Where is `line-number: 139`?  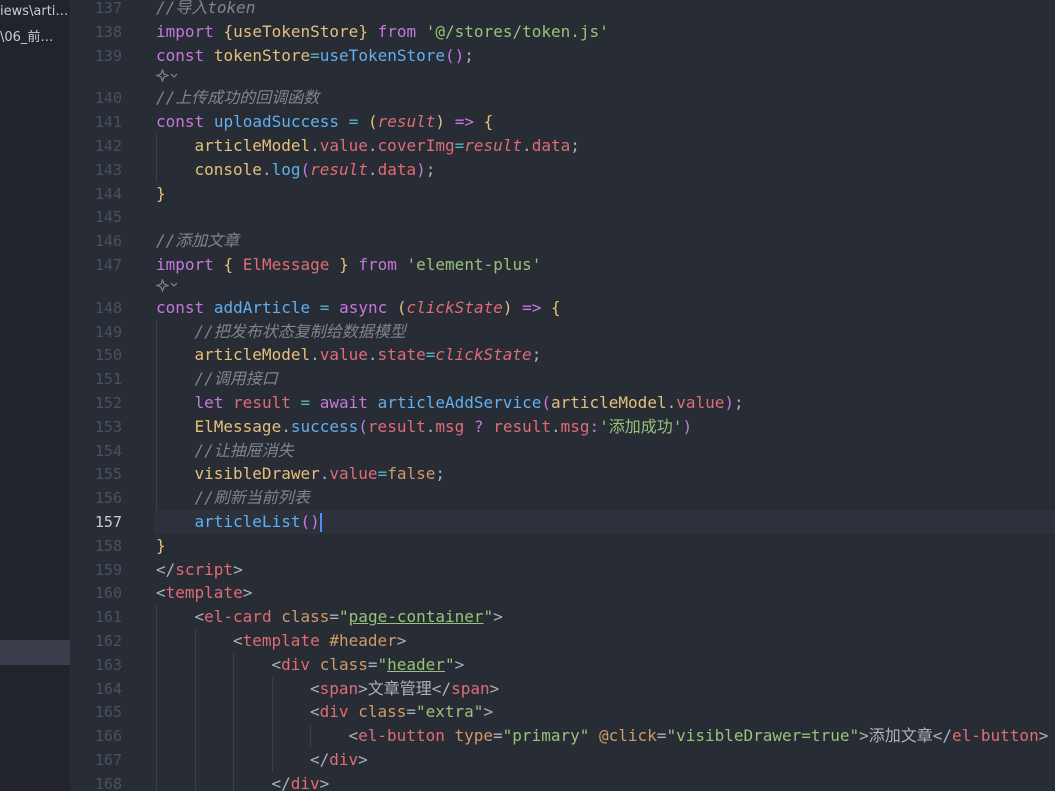
line-number: 139 is located at coordinates (96, 56).